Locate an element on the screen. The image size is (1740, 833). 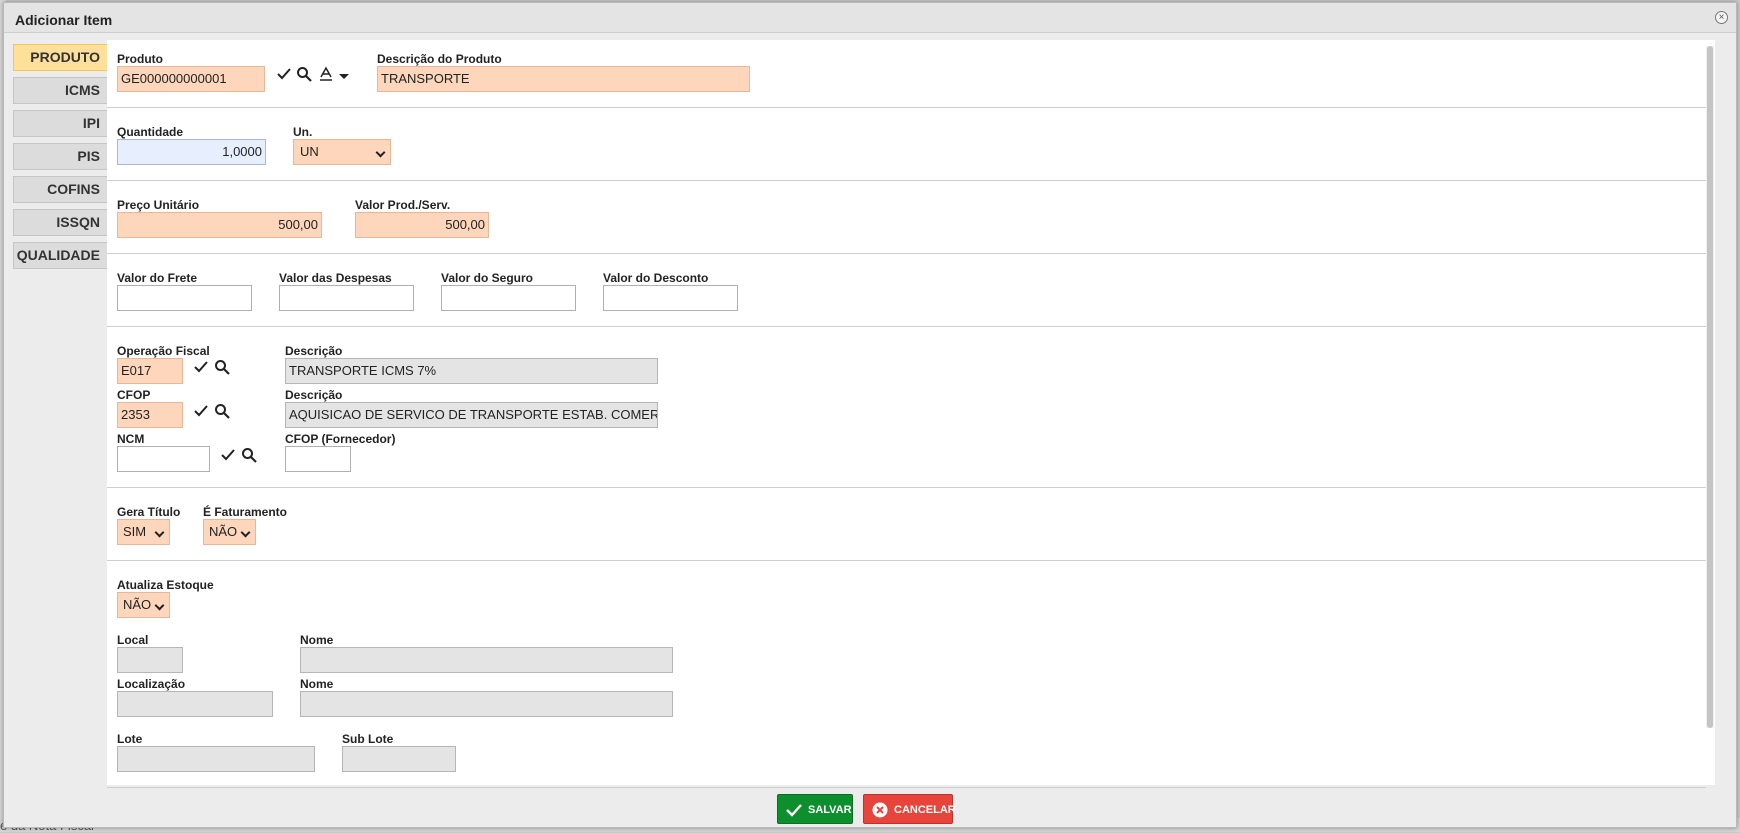
cancel-circle-icon is located at coordinates (880, 810).